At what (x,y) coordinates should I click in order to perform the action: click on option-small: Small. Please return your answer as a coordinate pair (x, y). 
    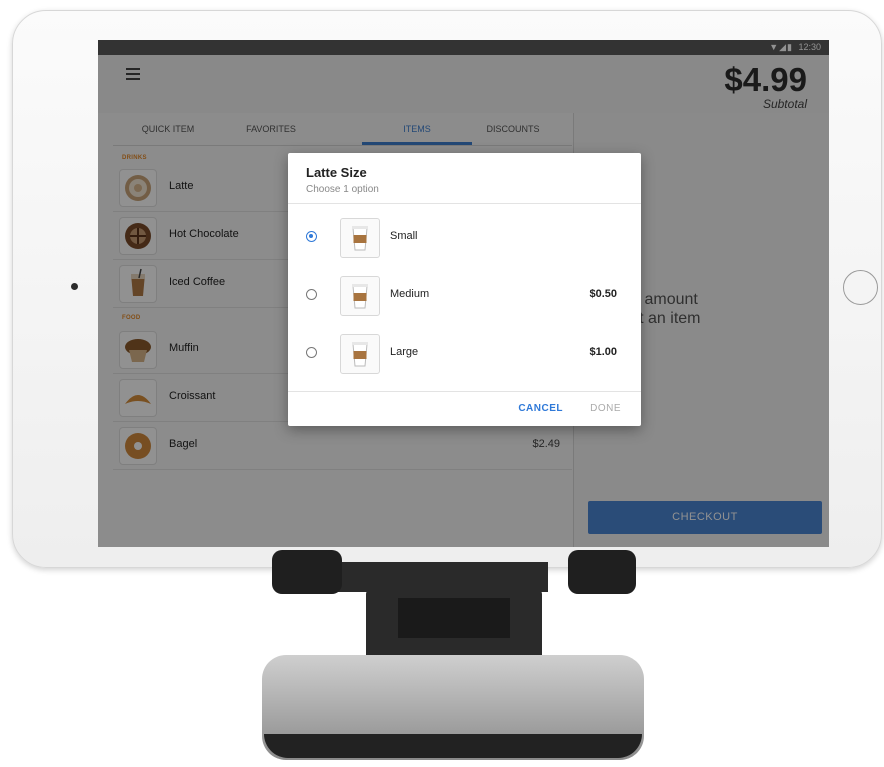
    Looking at the image, I should click on (464, 239).